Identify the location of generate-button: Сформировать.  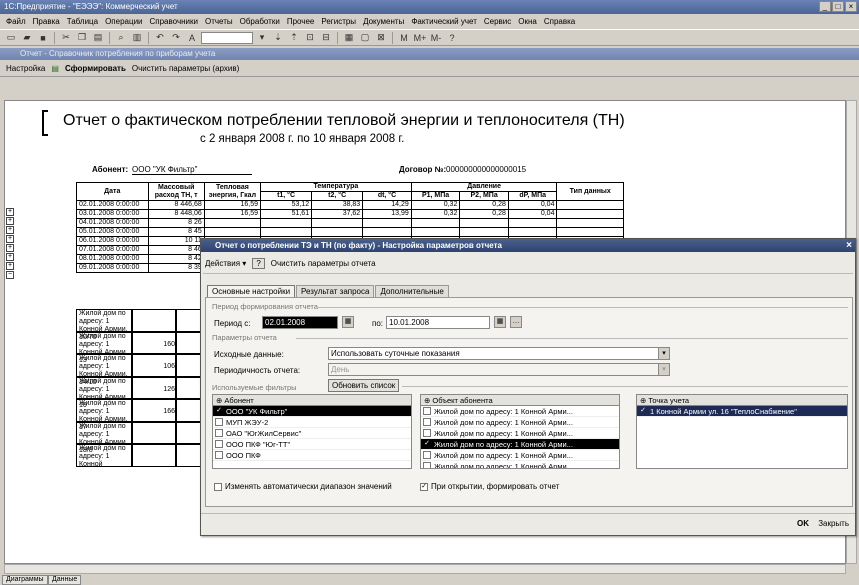
(95, 68).